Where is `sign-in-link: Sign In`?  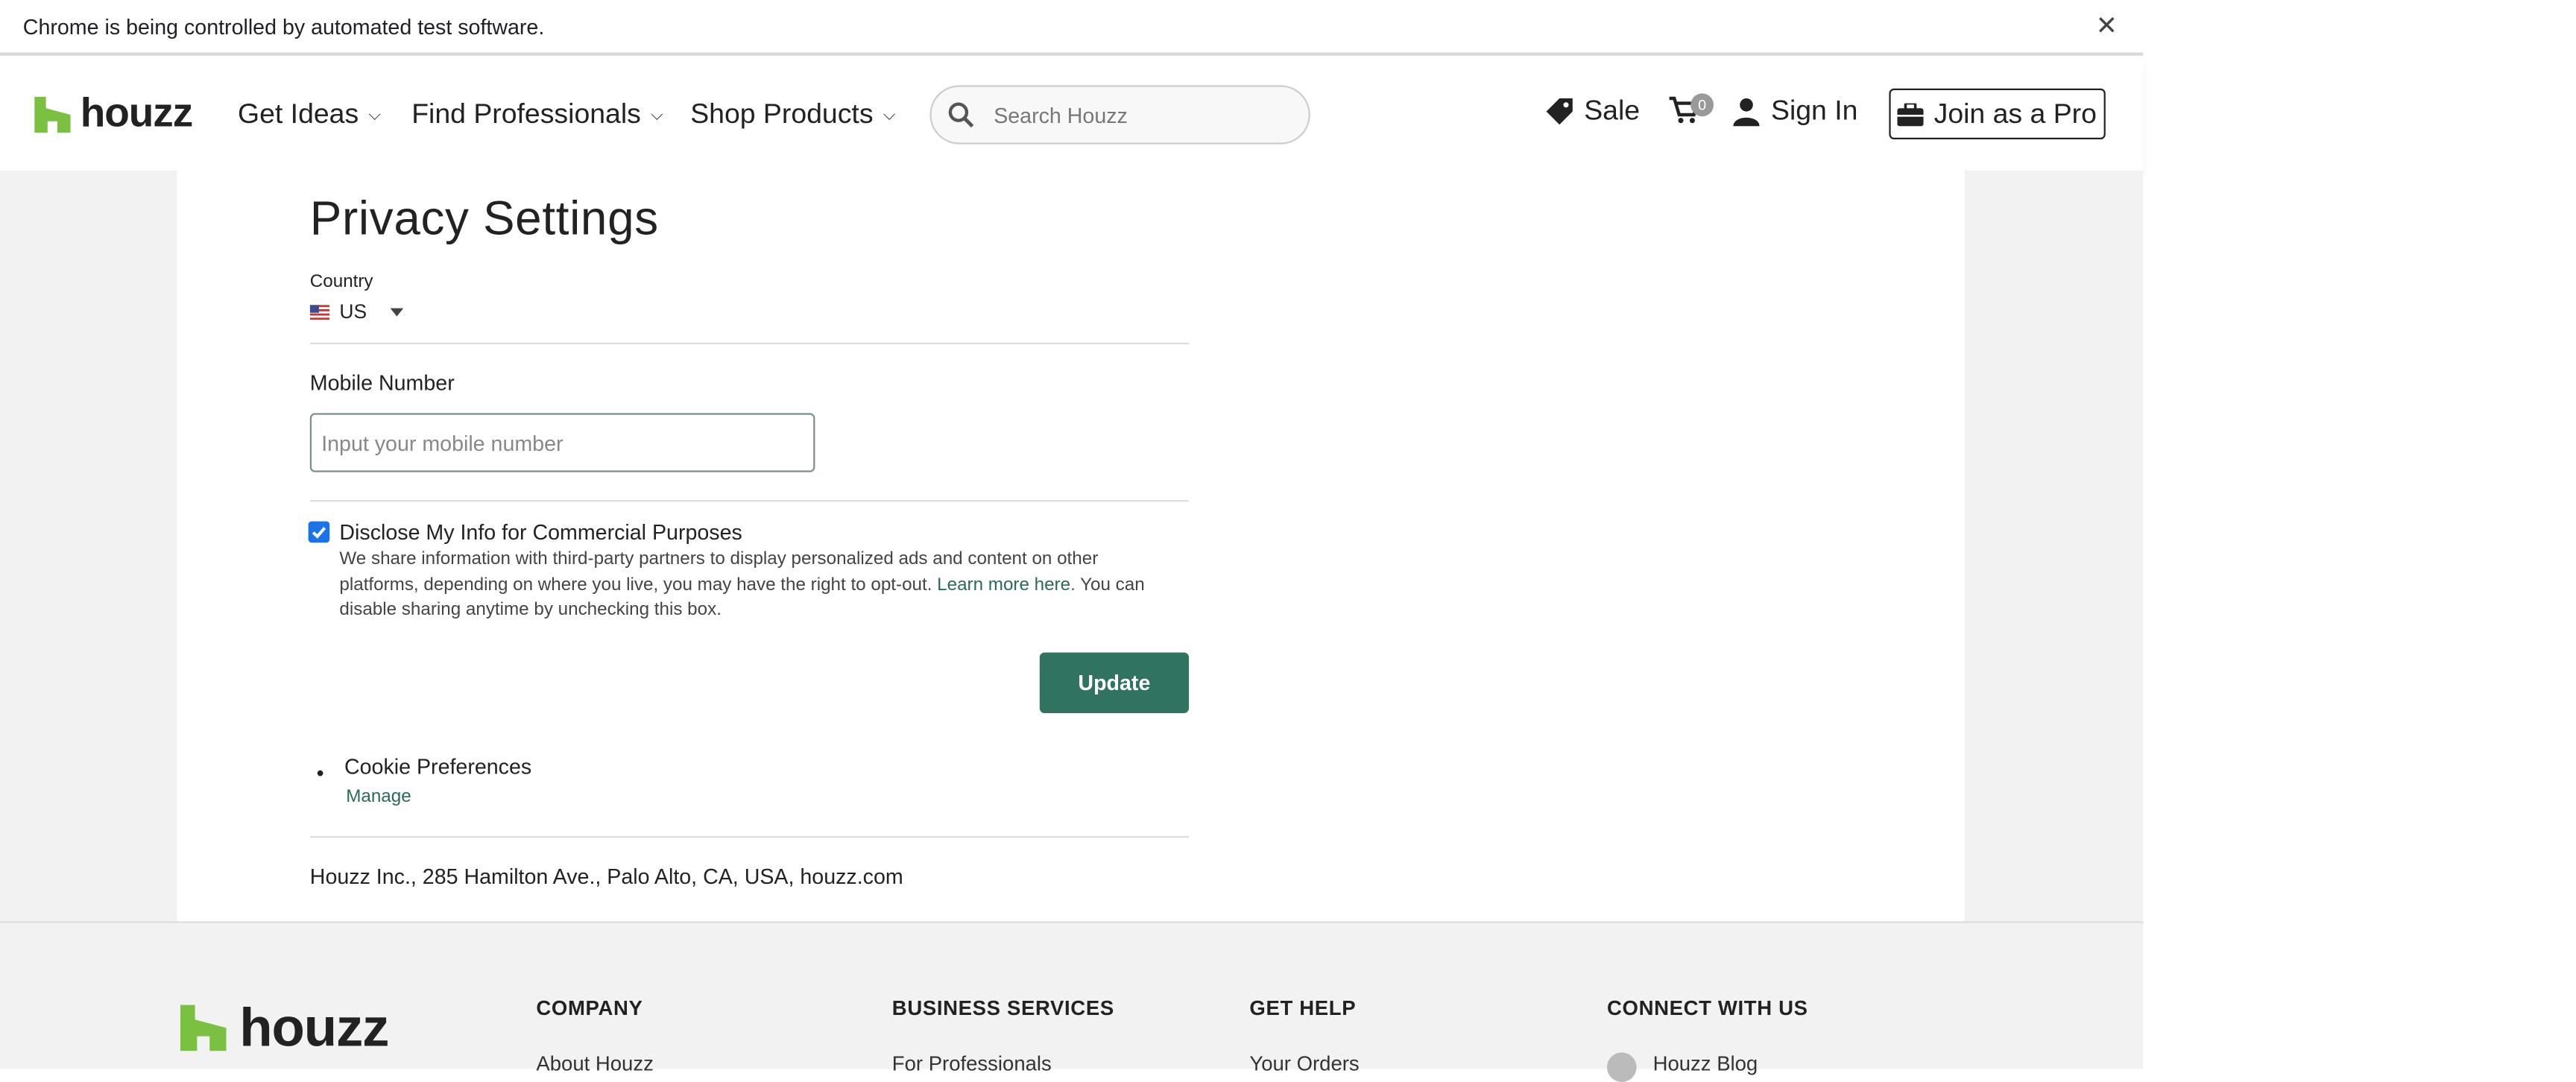 sign-in-link: Sign In is located at coordinates (1794, 112).